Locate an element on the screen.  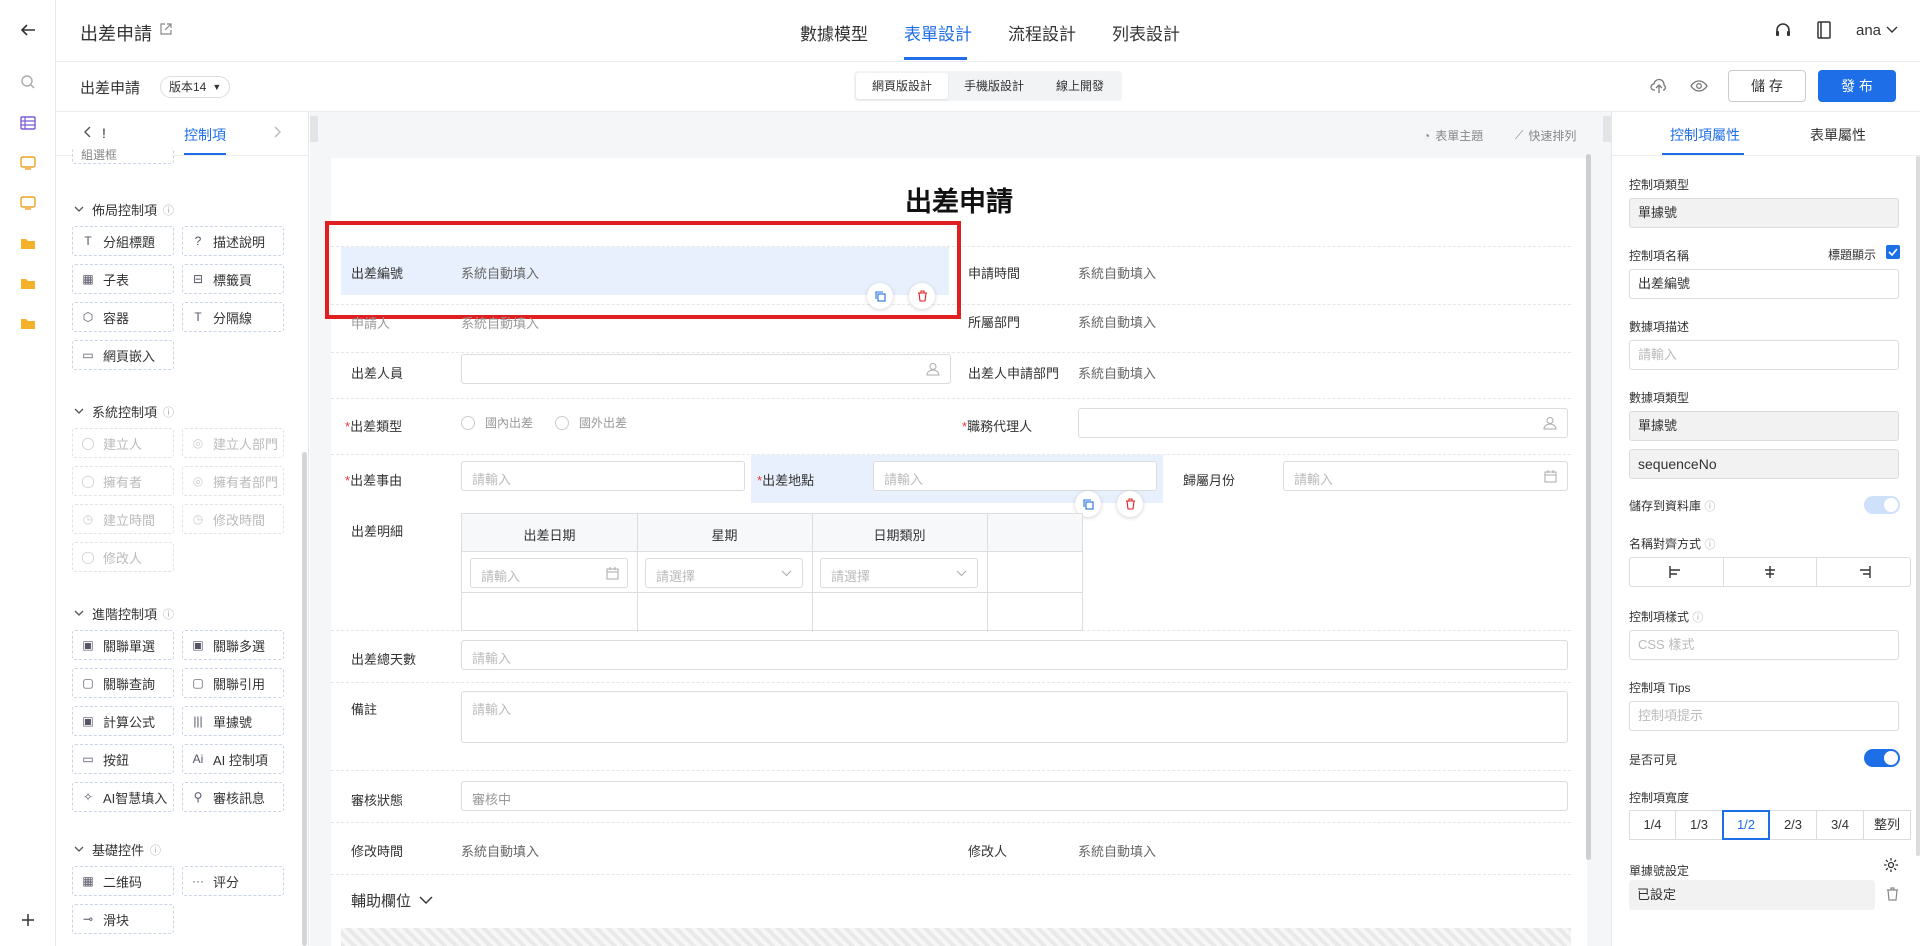
palette-control-item: ▦ 二维码 is located at coordinates (123, 881).